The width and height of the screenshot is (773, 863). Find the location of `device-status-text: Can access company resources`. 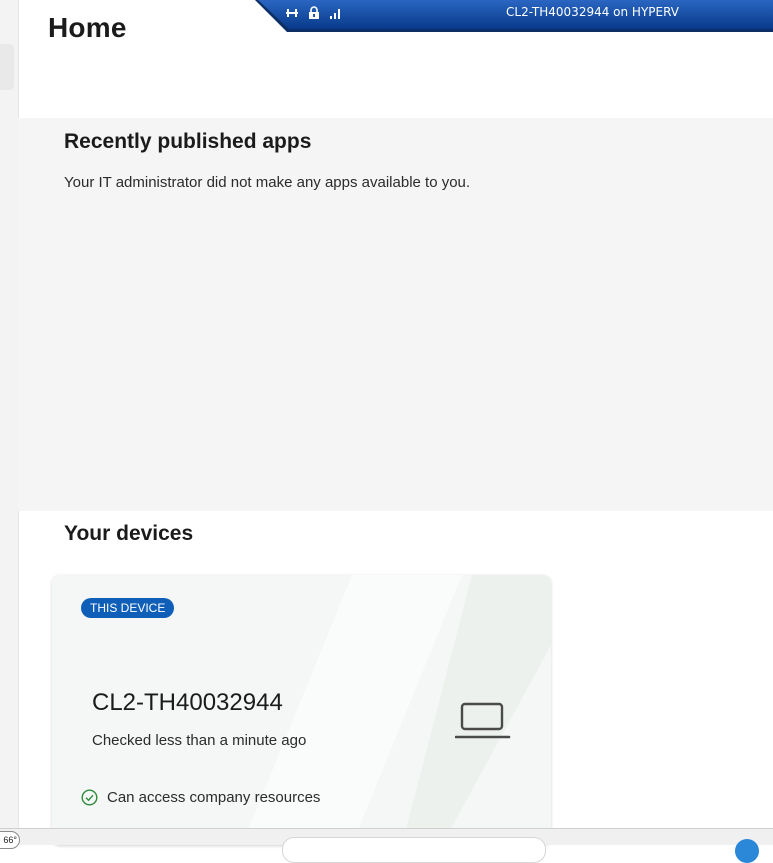

device-status-text: Can access company resources is located at coordinates (214, 797).